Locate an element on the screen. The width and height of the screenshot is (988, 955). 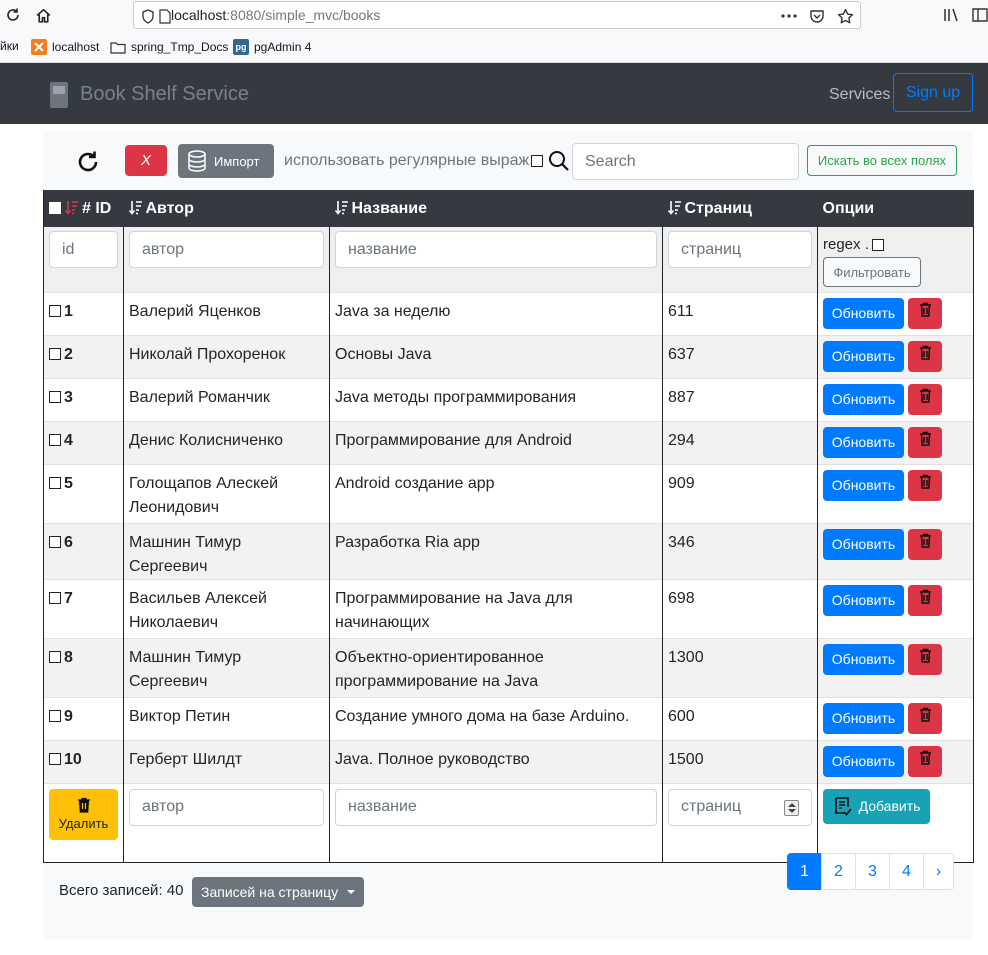
pgadmin-icon: pg is located at coordinates (241, 47).